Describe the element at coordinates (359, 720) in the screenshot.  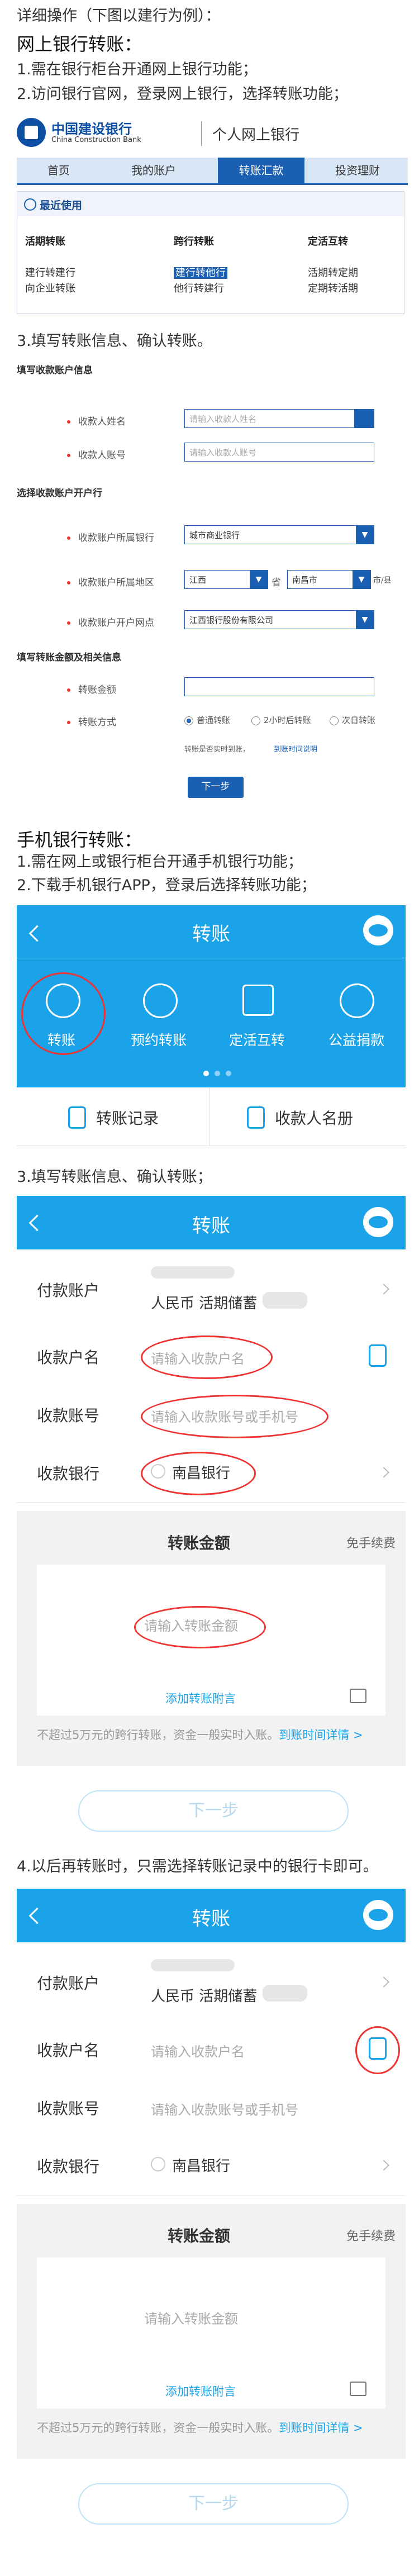
I see `method-next-day: 次日转账` at that location.